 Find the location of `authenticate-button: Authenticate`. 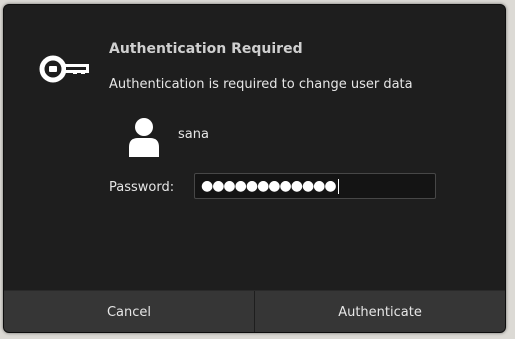

authenticate-button: Authenticate is located at coordinates (380, 311).